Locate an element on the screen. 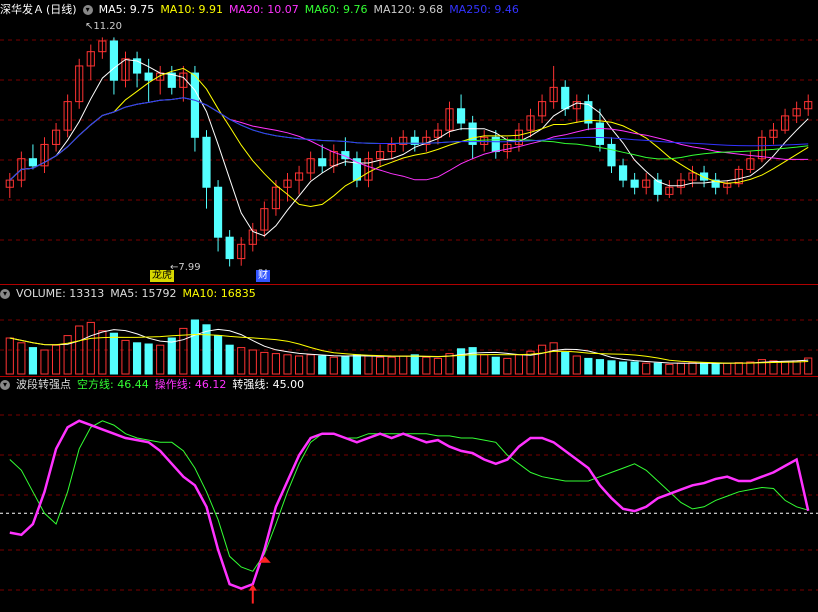 The height and width of the screenshot is (612, 818). high-price-value: 11.20 is located at coordinates (108, 26).